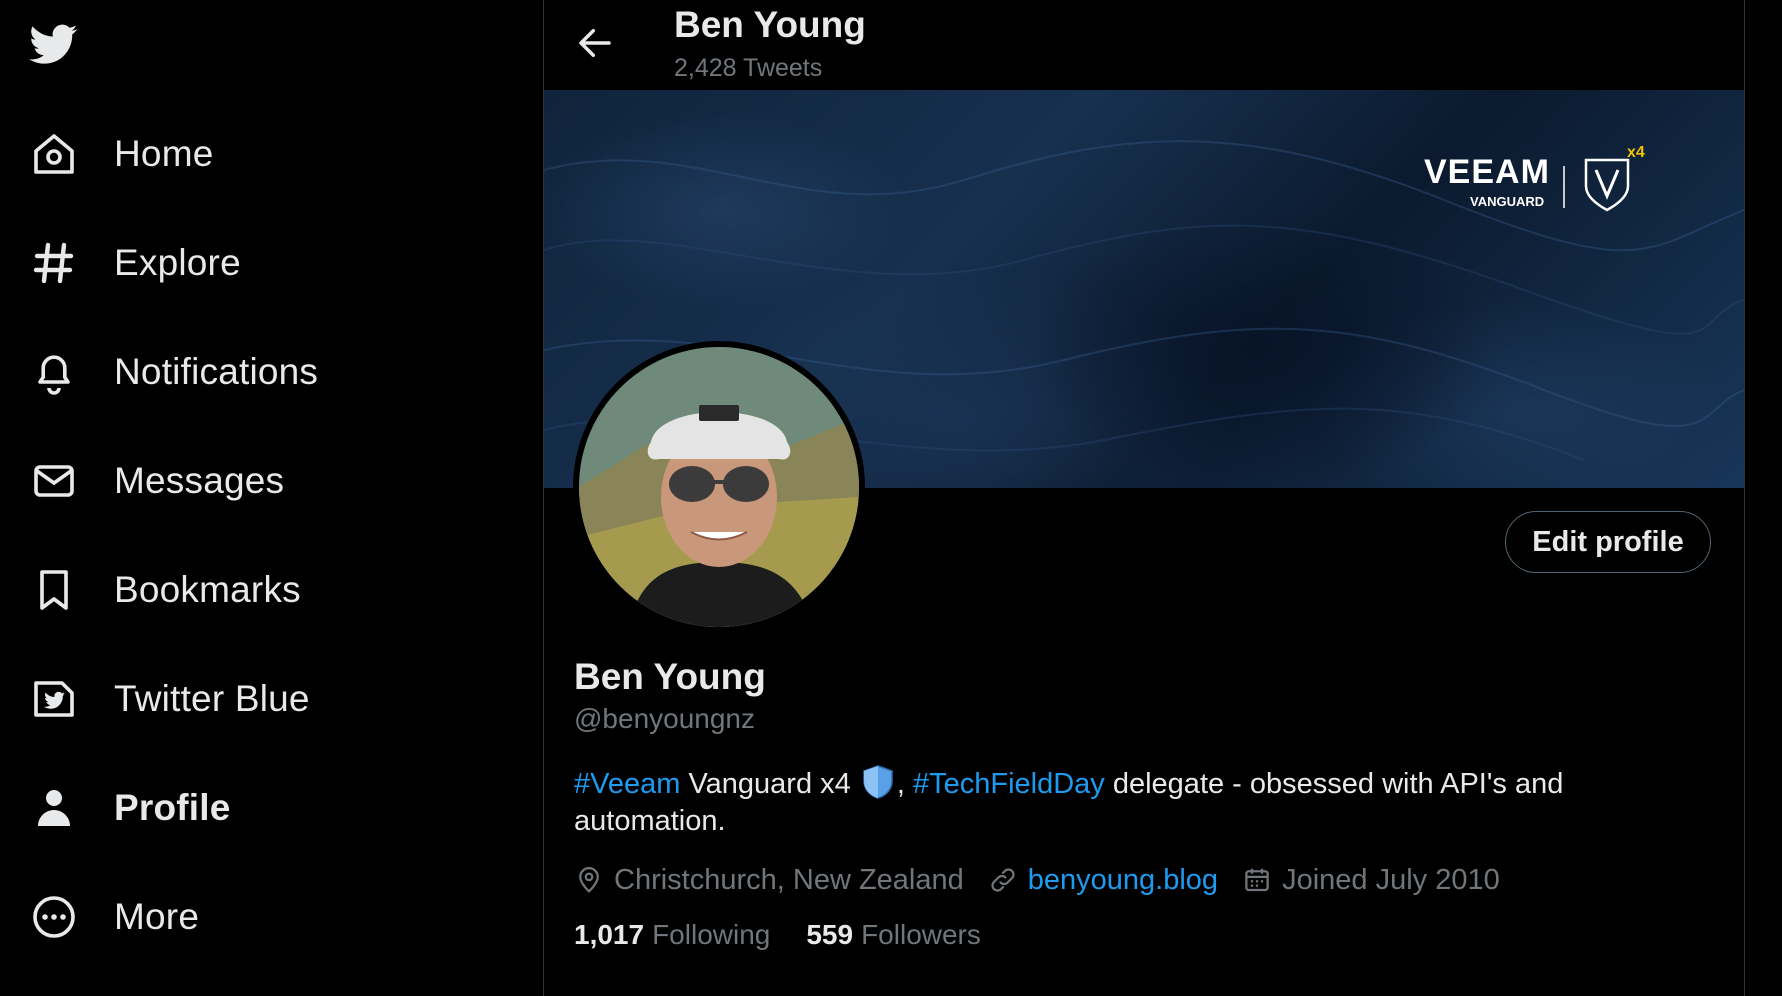 The height and width of the screenshot is (996, 1782). Describe the element at coordinates (54, 372) in the screenshot. I see `bell-icon` at that location.